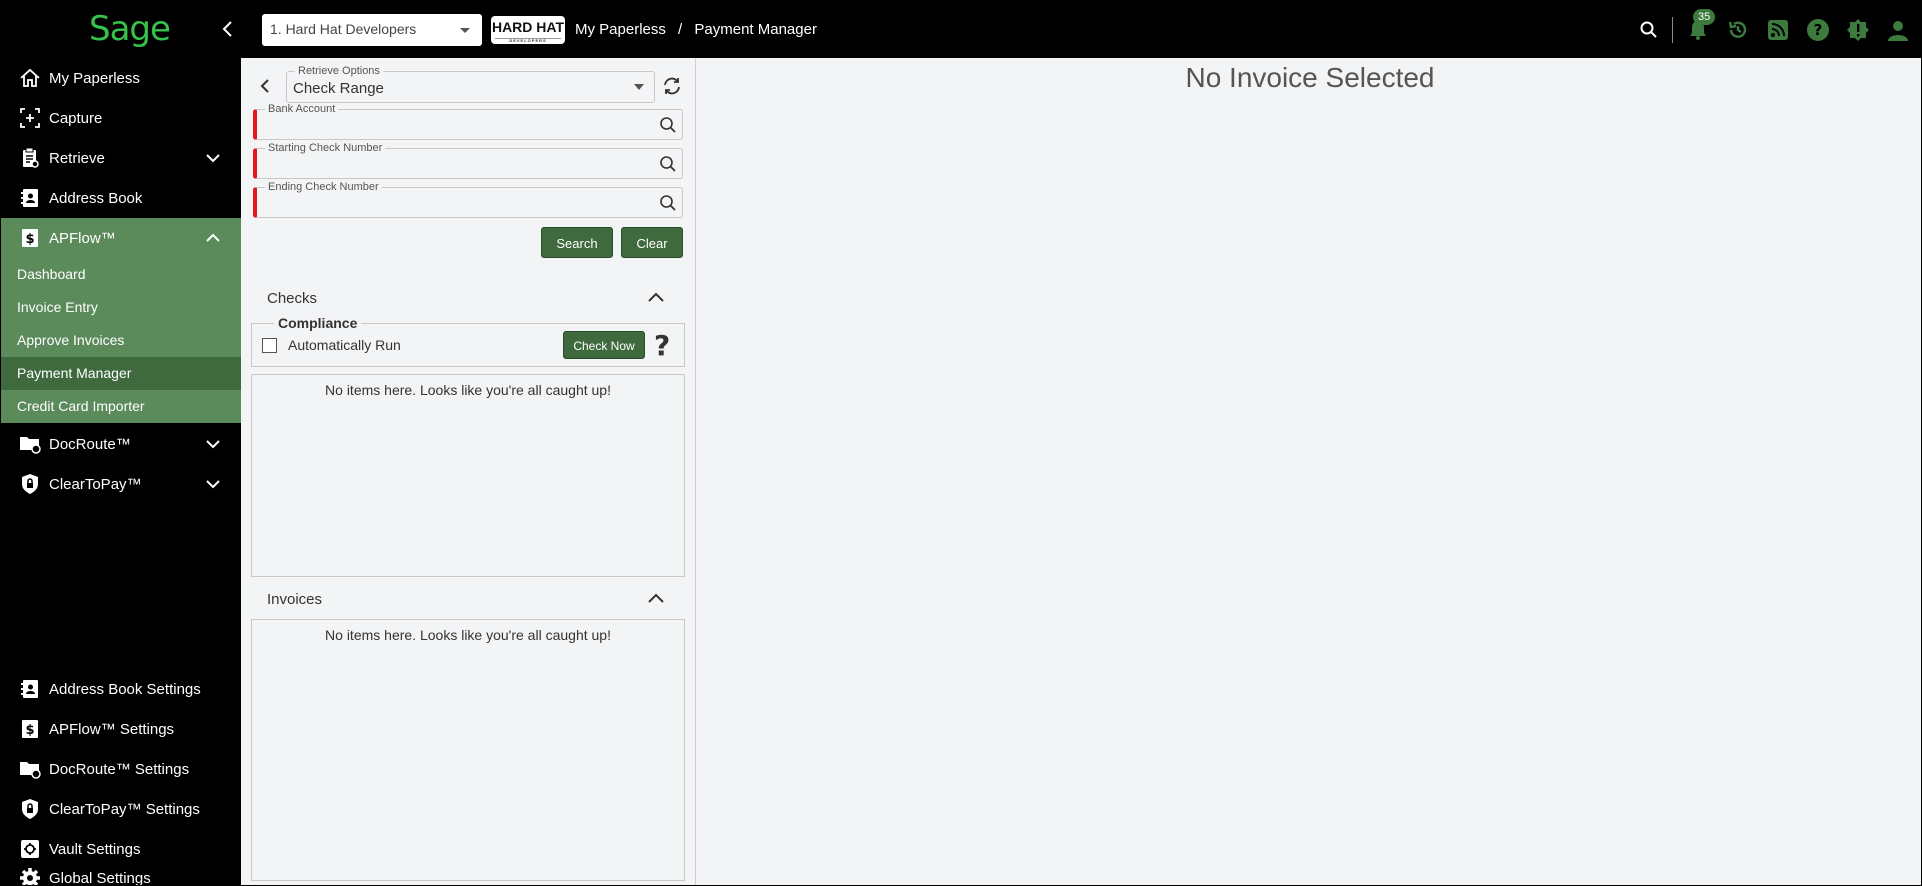  Describe the element at coordinates (468, 160) in the screenshot. I see `starting-check-number-field: Starting Check Number` at that location.